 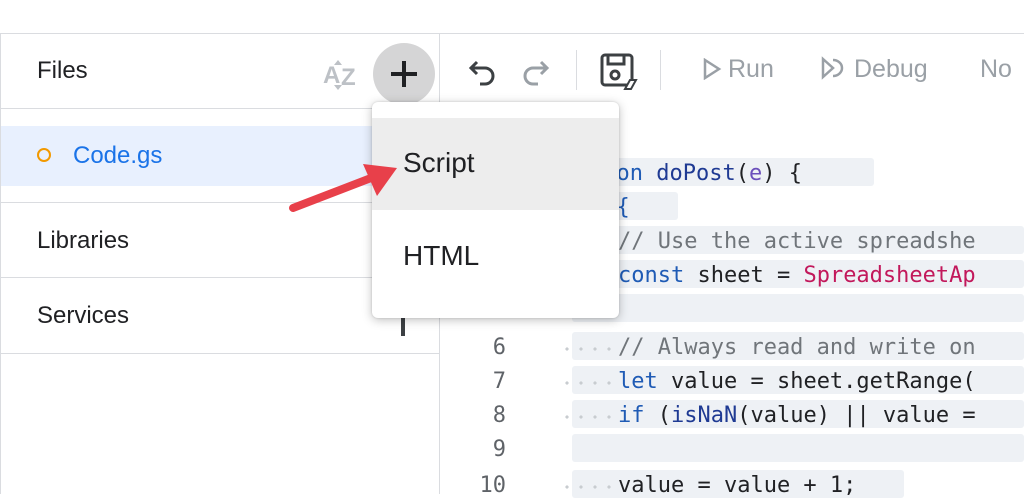 I want to click on add-file-menu: Script HTML, so click(x=495, y=210).